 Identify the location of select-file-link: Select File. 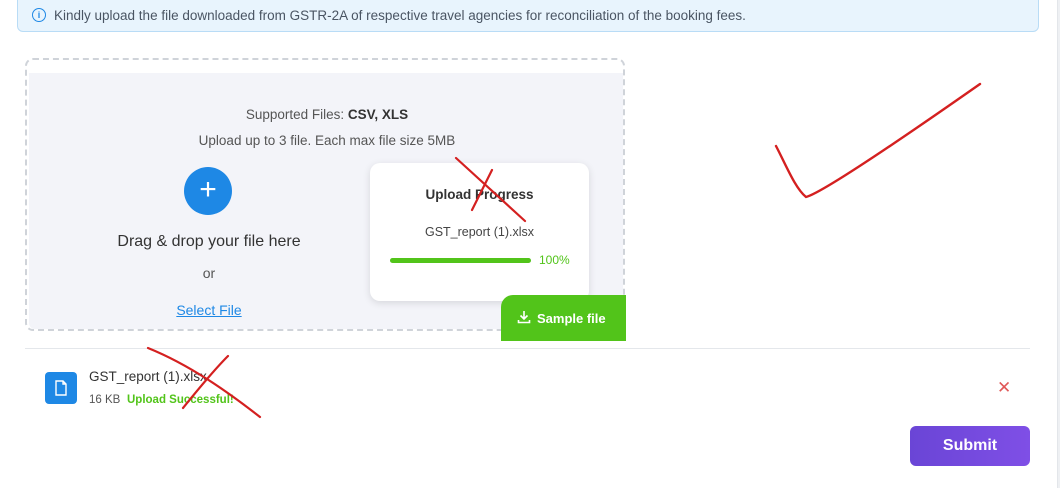
(209, 310).